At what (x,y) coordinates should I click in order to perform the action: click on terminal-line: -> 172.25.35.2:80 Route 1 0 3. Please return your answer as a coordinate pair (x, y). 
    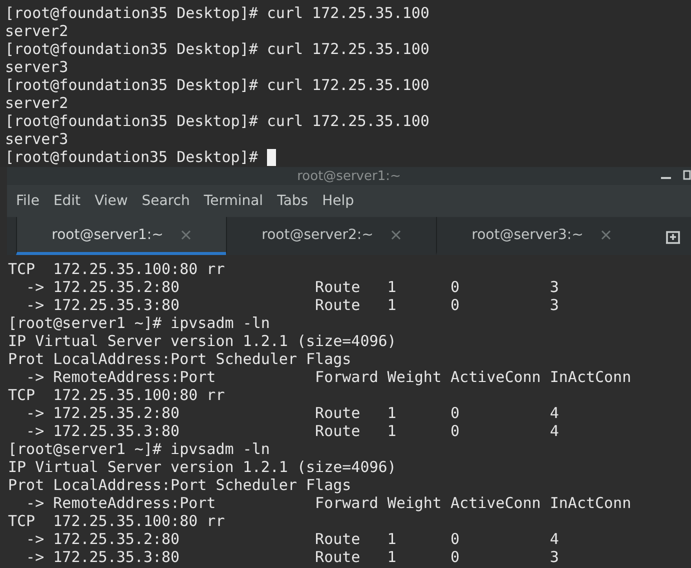
    Looking at the image, I should click on (292, 287).